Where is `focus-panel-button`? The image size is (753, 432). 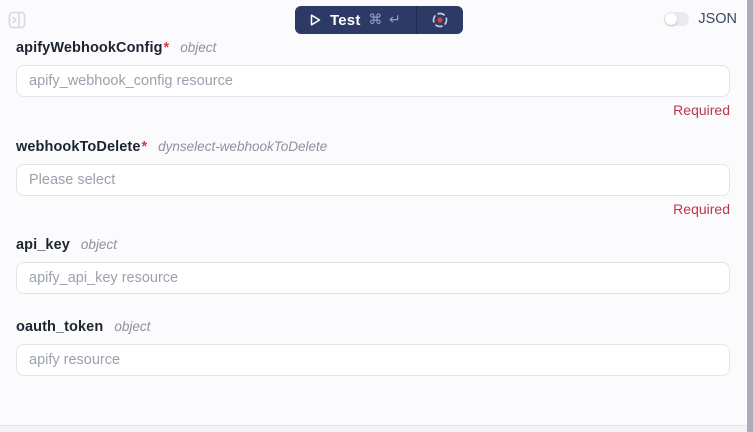
focus-panel-button is located at coordinates (440, 20).